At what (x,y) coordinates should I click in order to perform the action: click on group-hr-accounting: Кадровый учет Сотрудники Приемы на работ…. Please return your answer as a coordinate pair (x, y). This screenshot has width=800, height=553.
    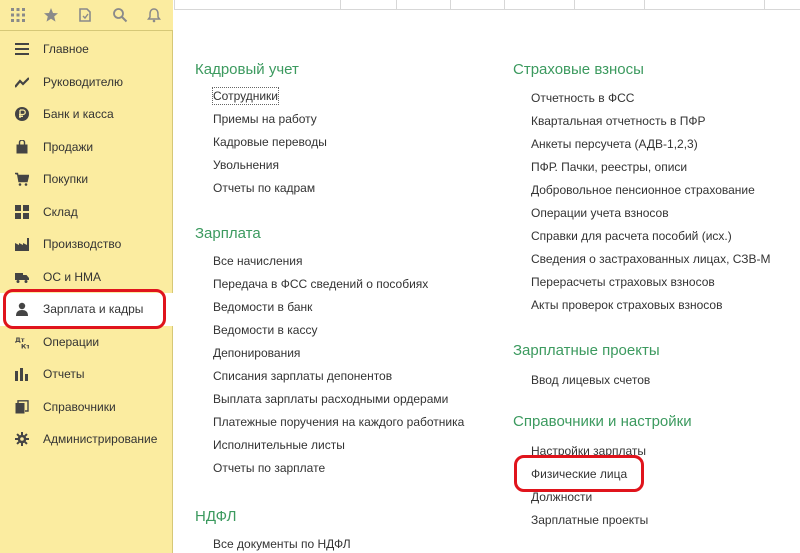
    Looking at the image, I should click on (345, 127).